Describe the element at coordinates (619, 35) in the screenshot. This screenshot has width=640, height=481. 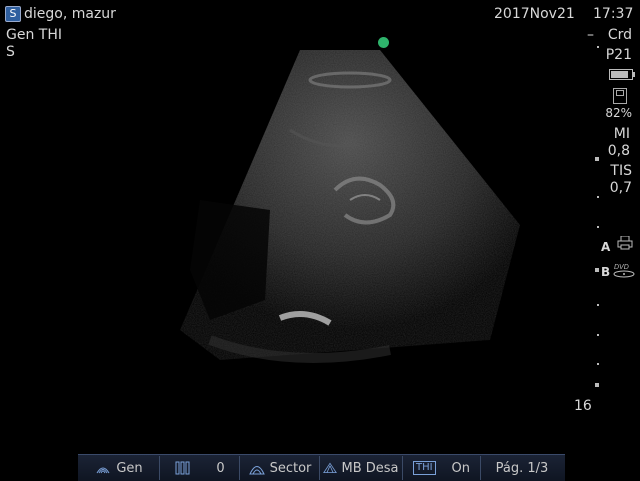
I see `probe-mode: Crd` at that location.